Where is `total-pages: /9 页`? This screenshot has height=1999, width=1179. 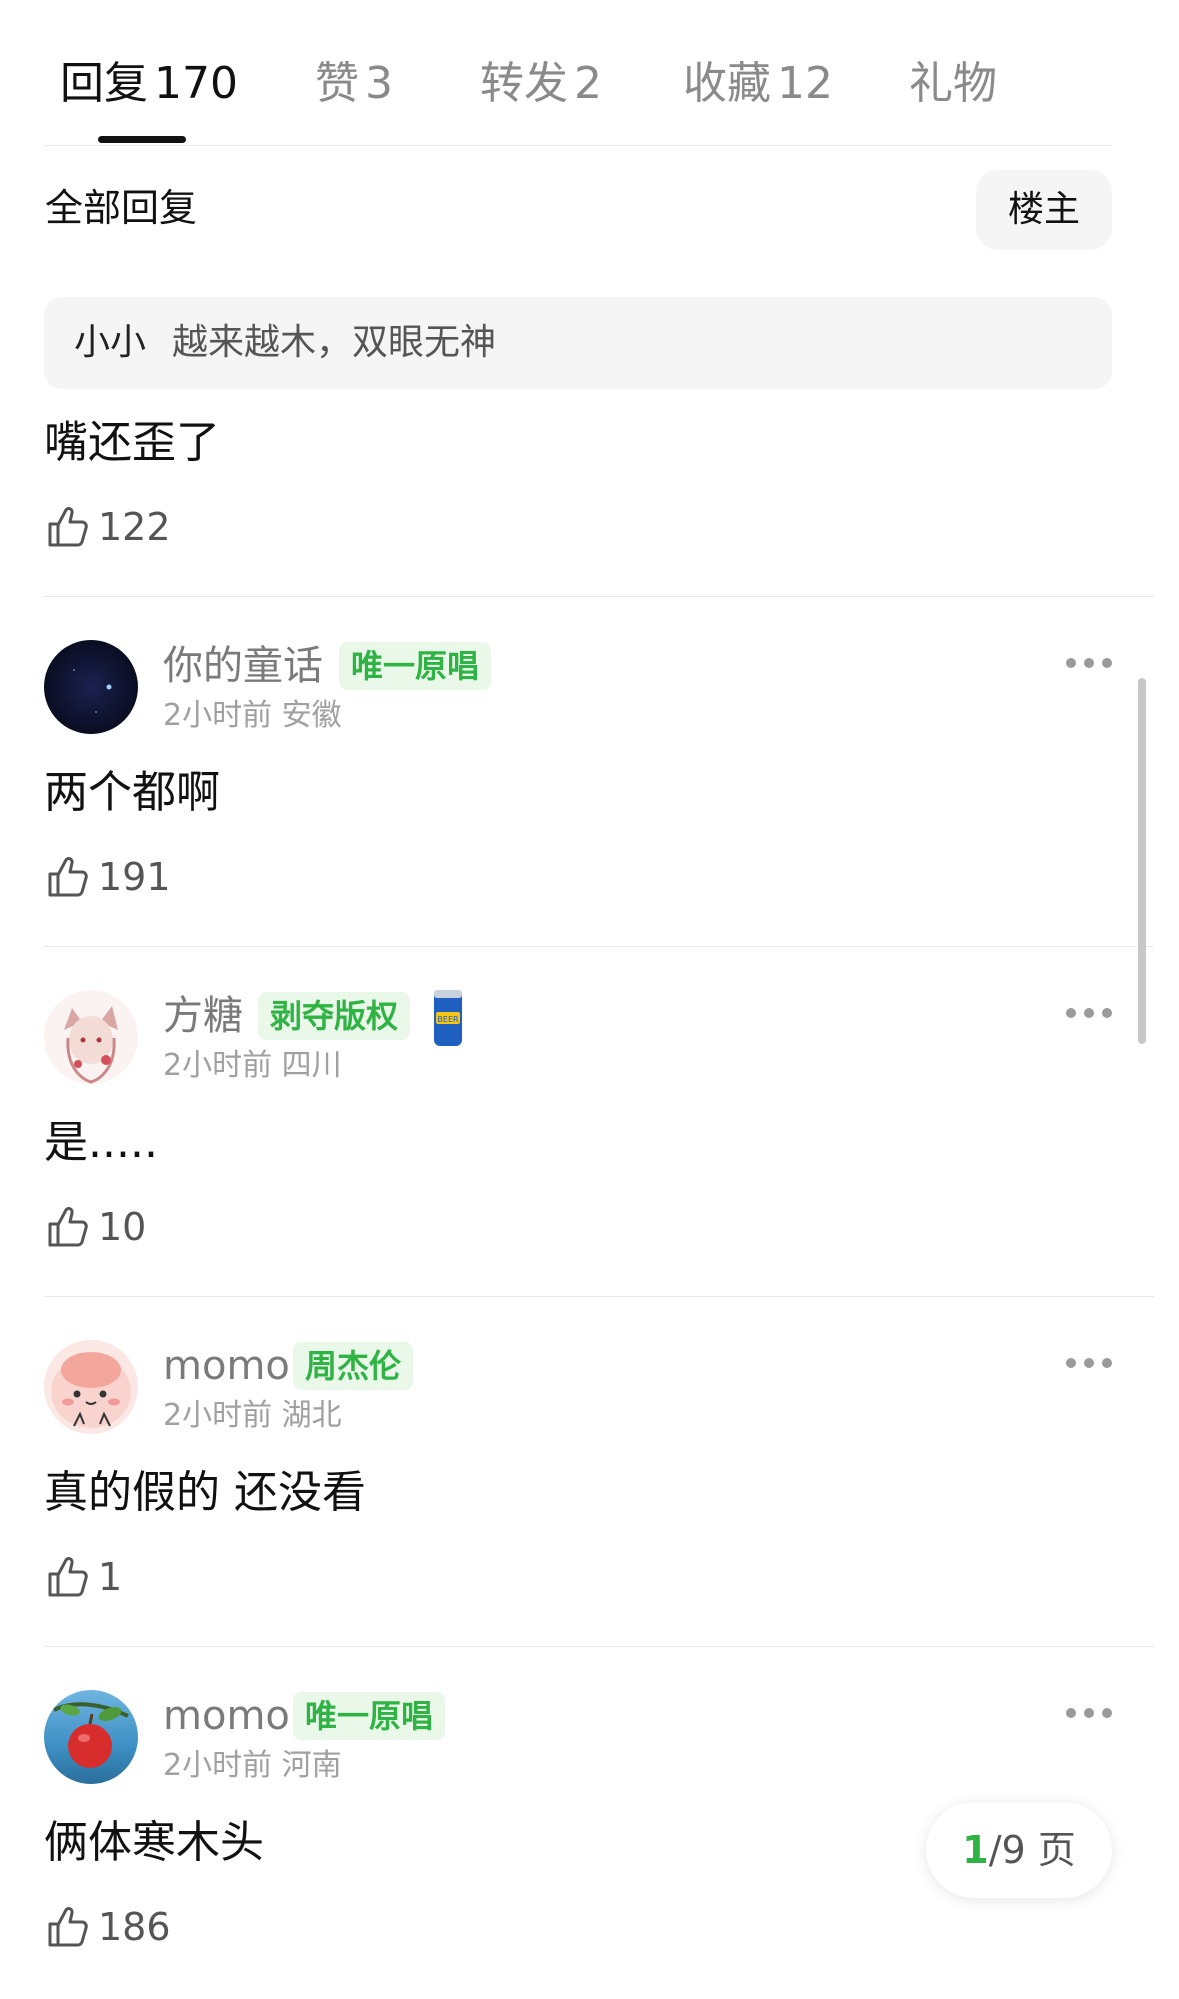
total-pages: /9 页 is located at coordinates (1032, 1850).